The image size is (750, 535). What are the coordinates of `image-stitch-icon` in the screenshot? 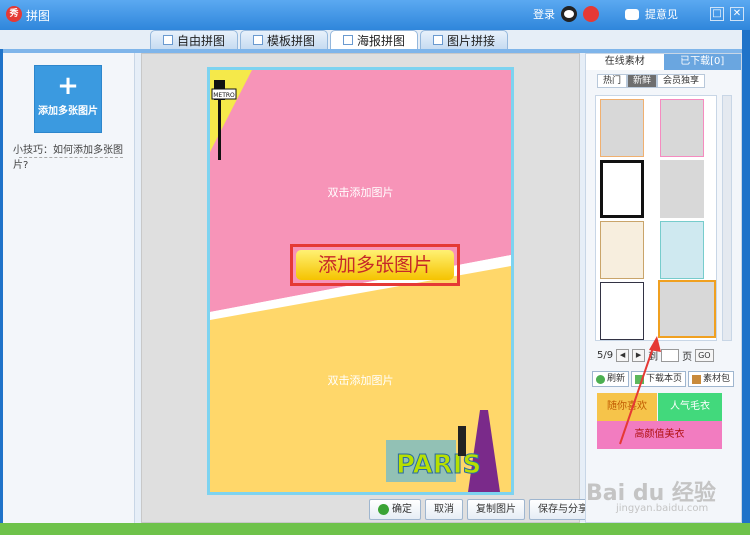 It's located at (438, 40).